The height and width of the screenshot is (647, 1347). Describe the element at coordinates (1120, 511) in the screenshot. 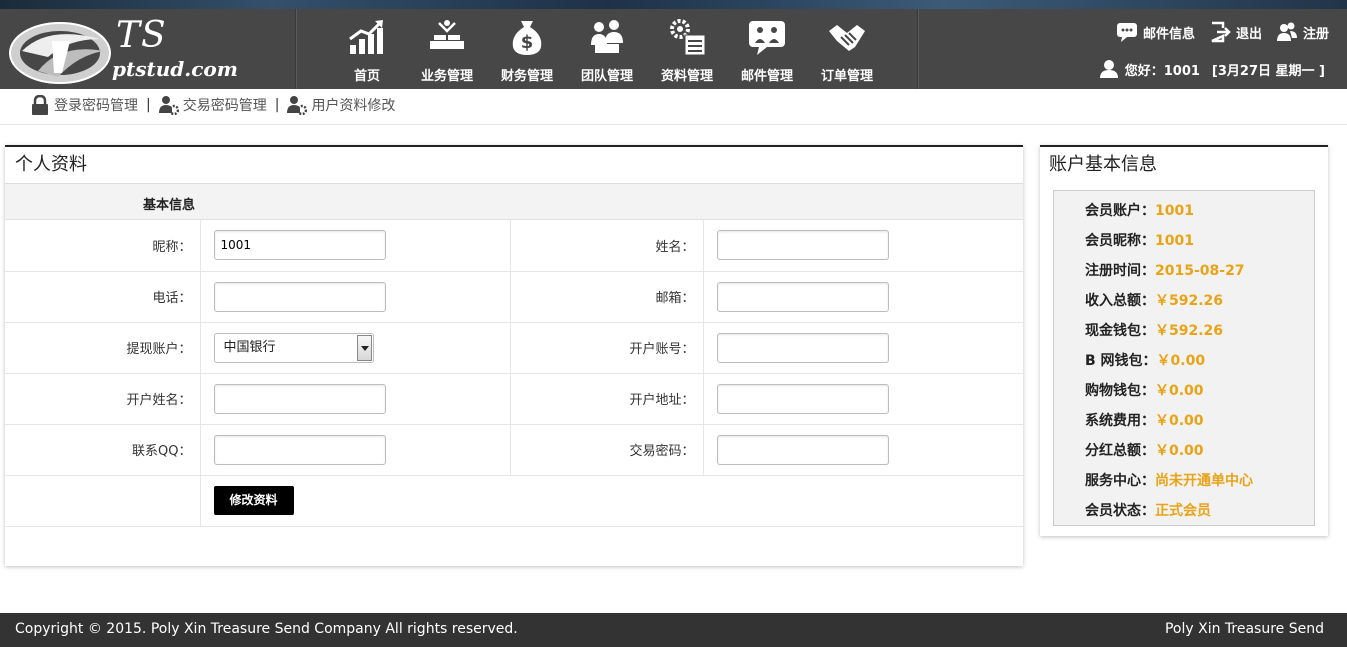

I see `info-label: 会员状态：` at that location.